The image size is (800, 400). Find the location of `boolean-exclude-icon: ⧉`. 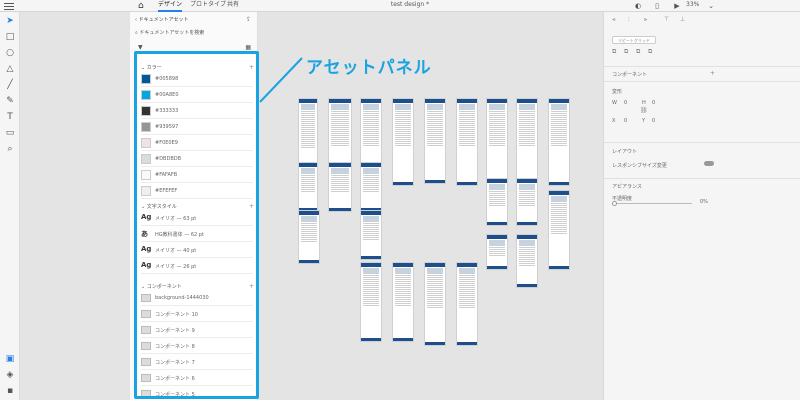

boolean-exclude-icon: ⧉ is located at coordinates (650, 52).